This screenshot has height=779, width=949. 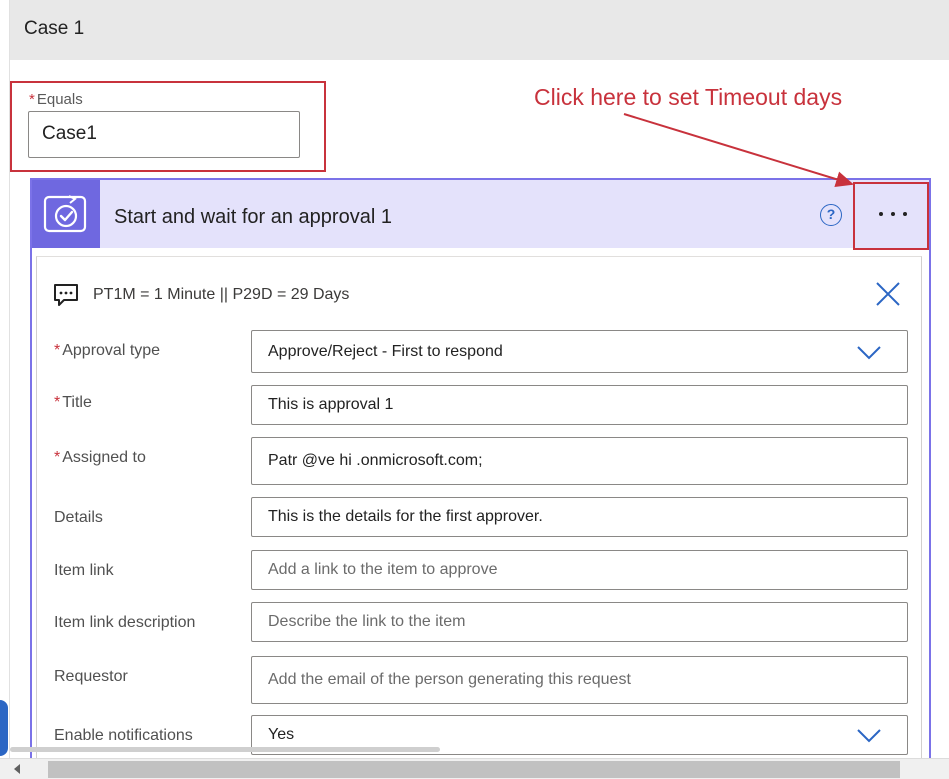 I want to click on field-label: Item link description, so click(x=125, y=622).